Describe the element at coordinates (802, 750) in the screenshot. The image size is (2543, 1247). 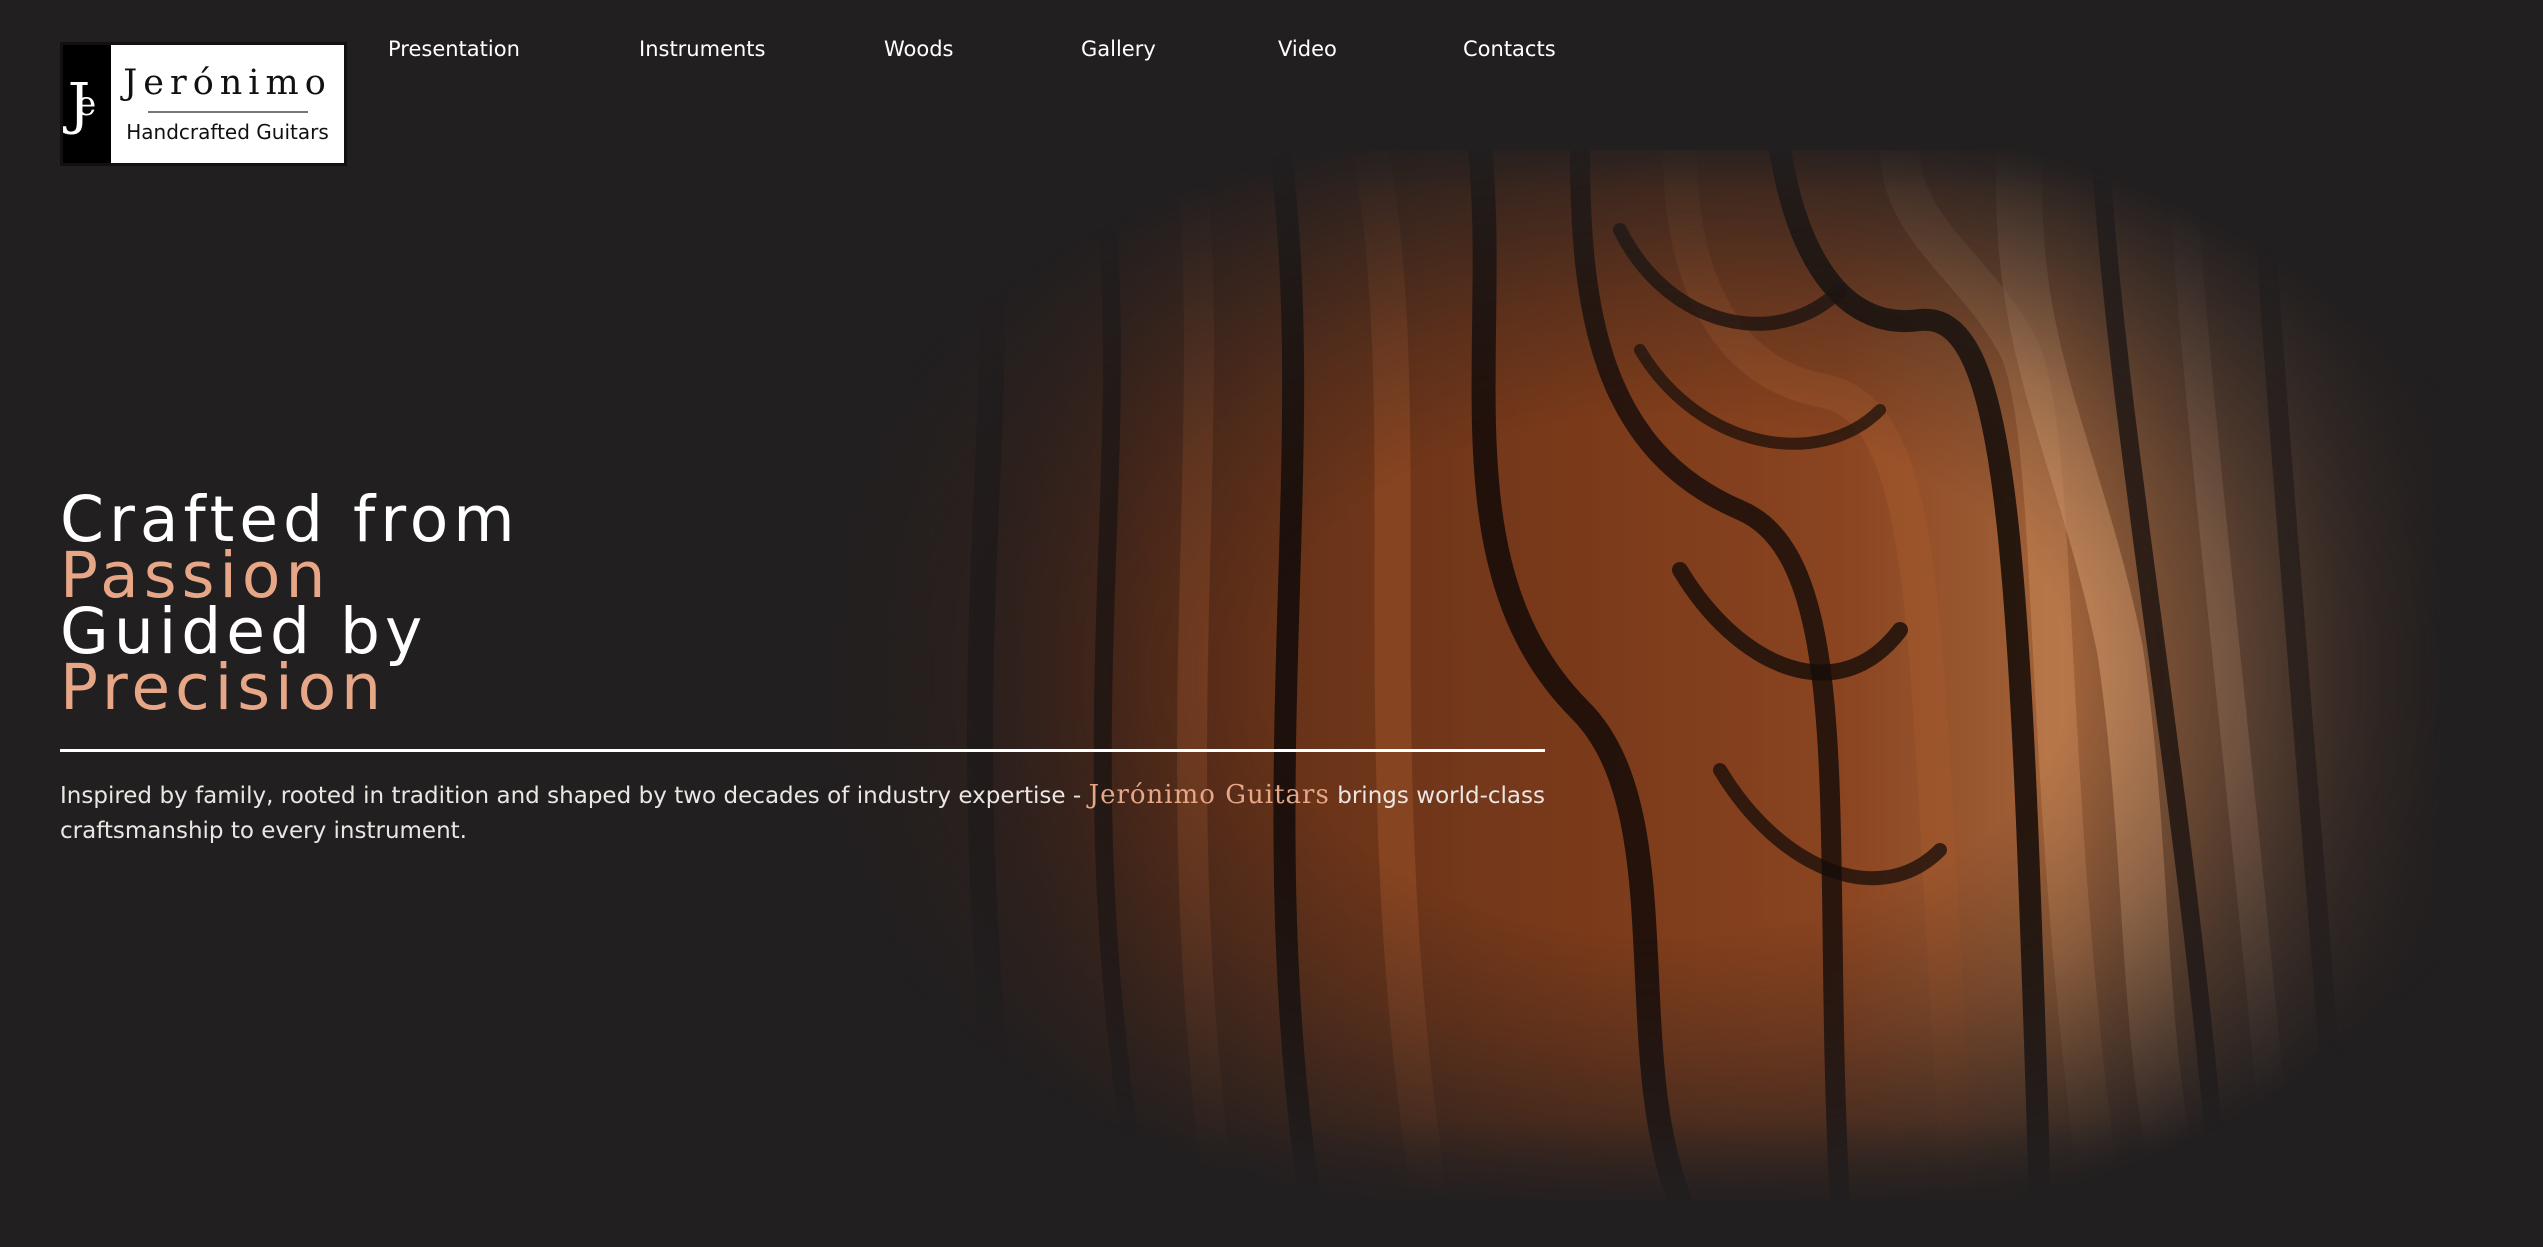
I see `hero-divider` at that location.